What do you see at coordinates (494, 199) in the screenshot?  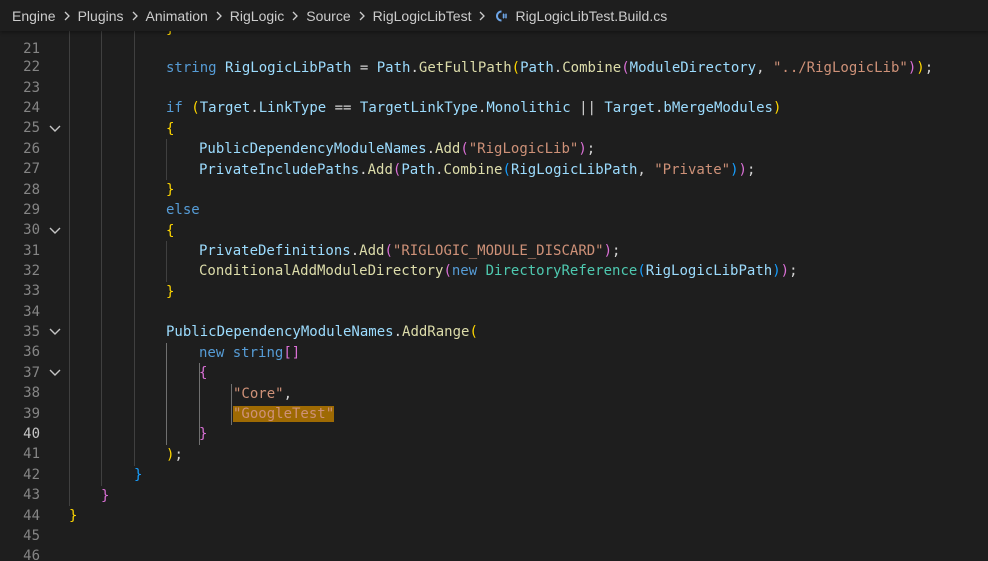 I see `code-line-29: 29 }` at bounding box center [494, 199].